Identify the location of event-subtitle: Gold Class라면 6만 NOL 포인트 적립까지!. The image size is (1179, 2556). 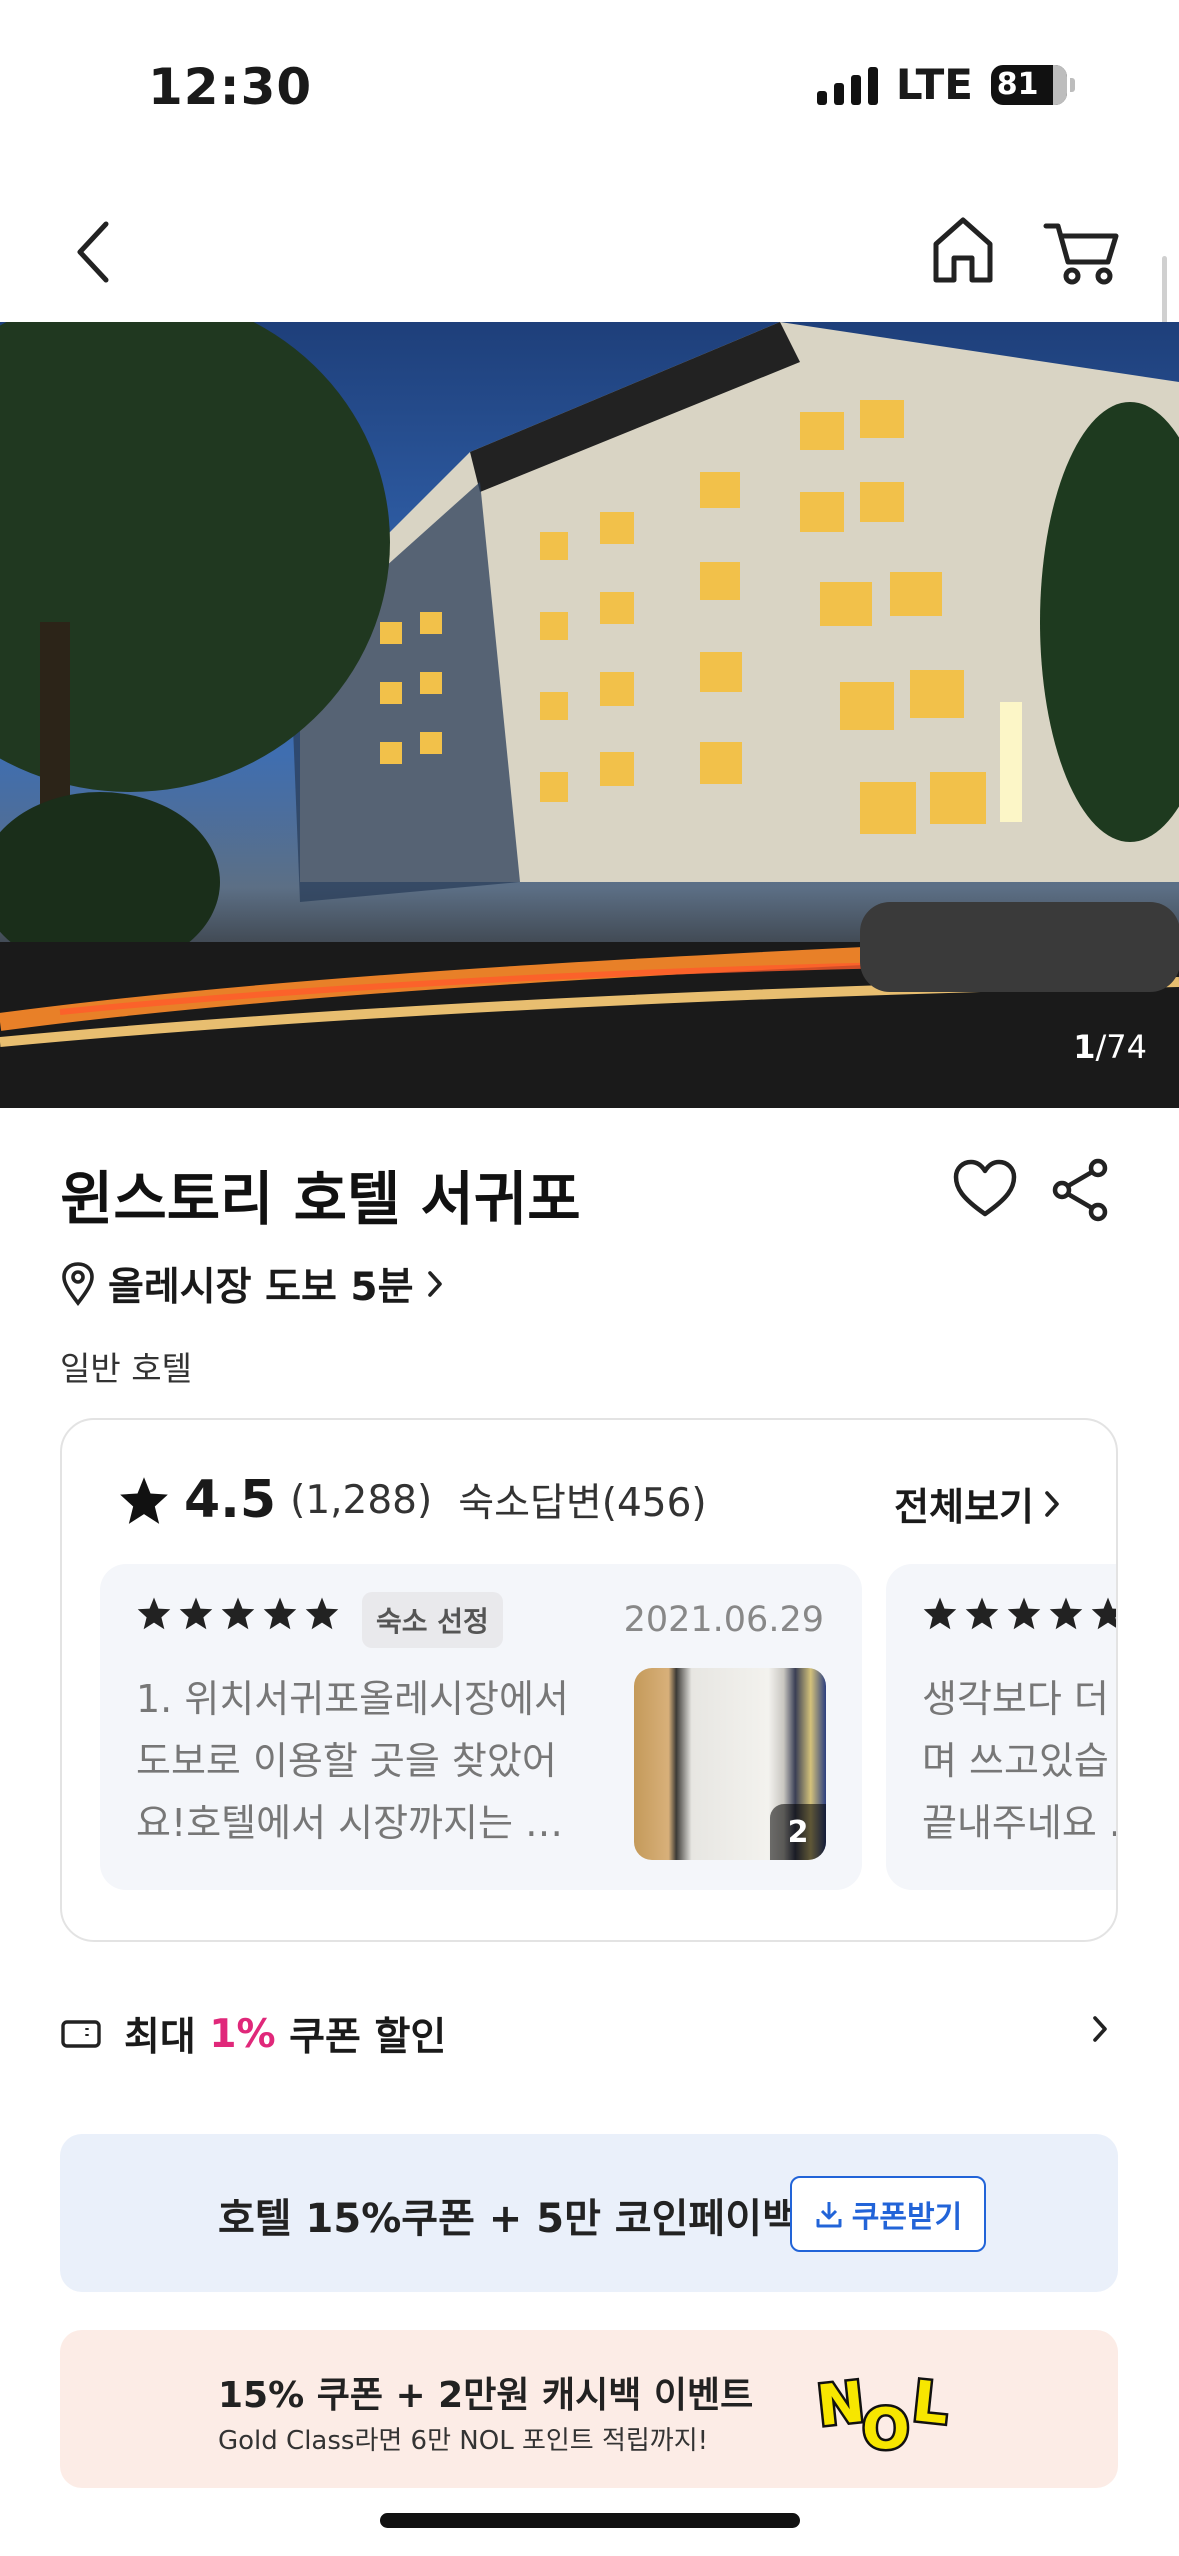
(463, 2441).